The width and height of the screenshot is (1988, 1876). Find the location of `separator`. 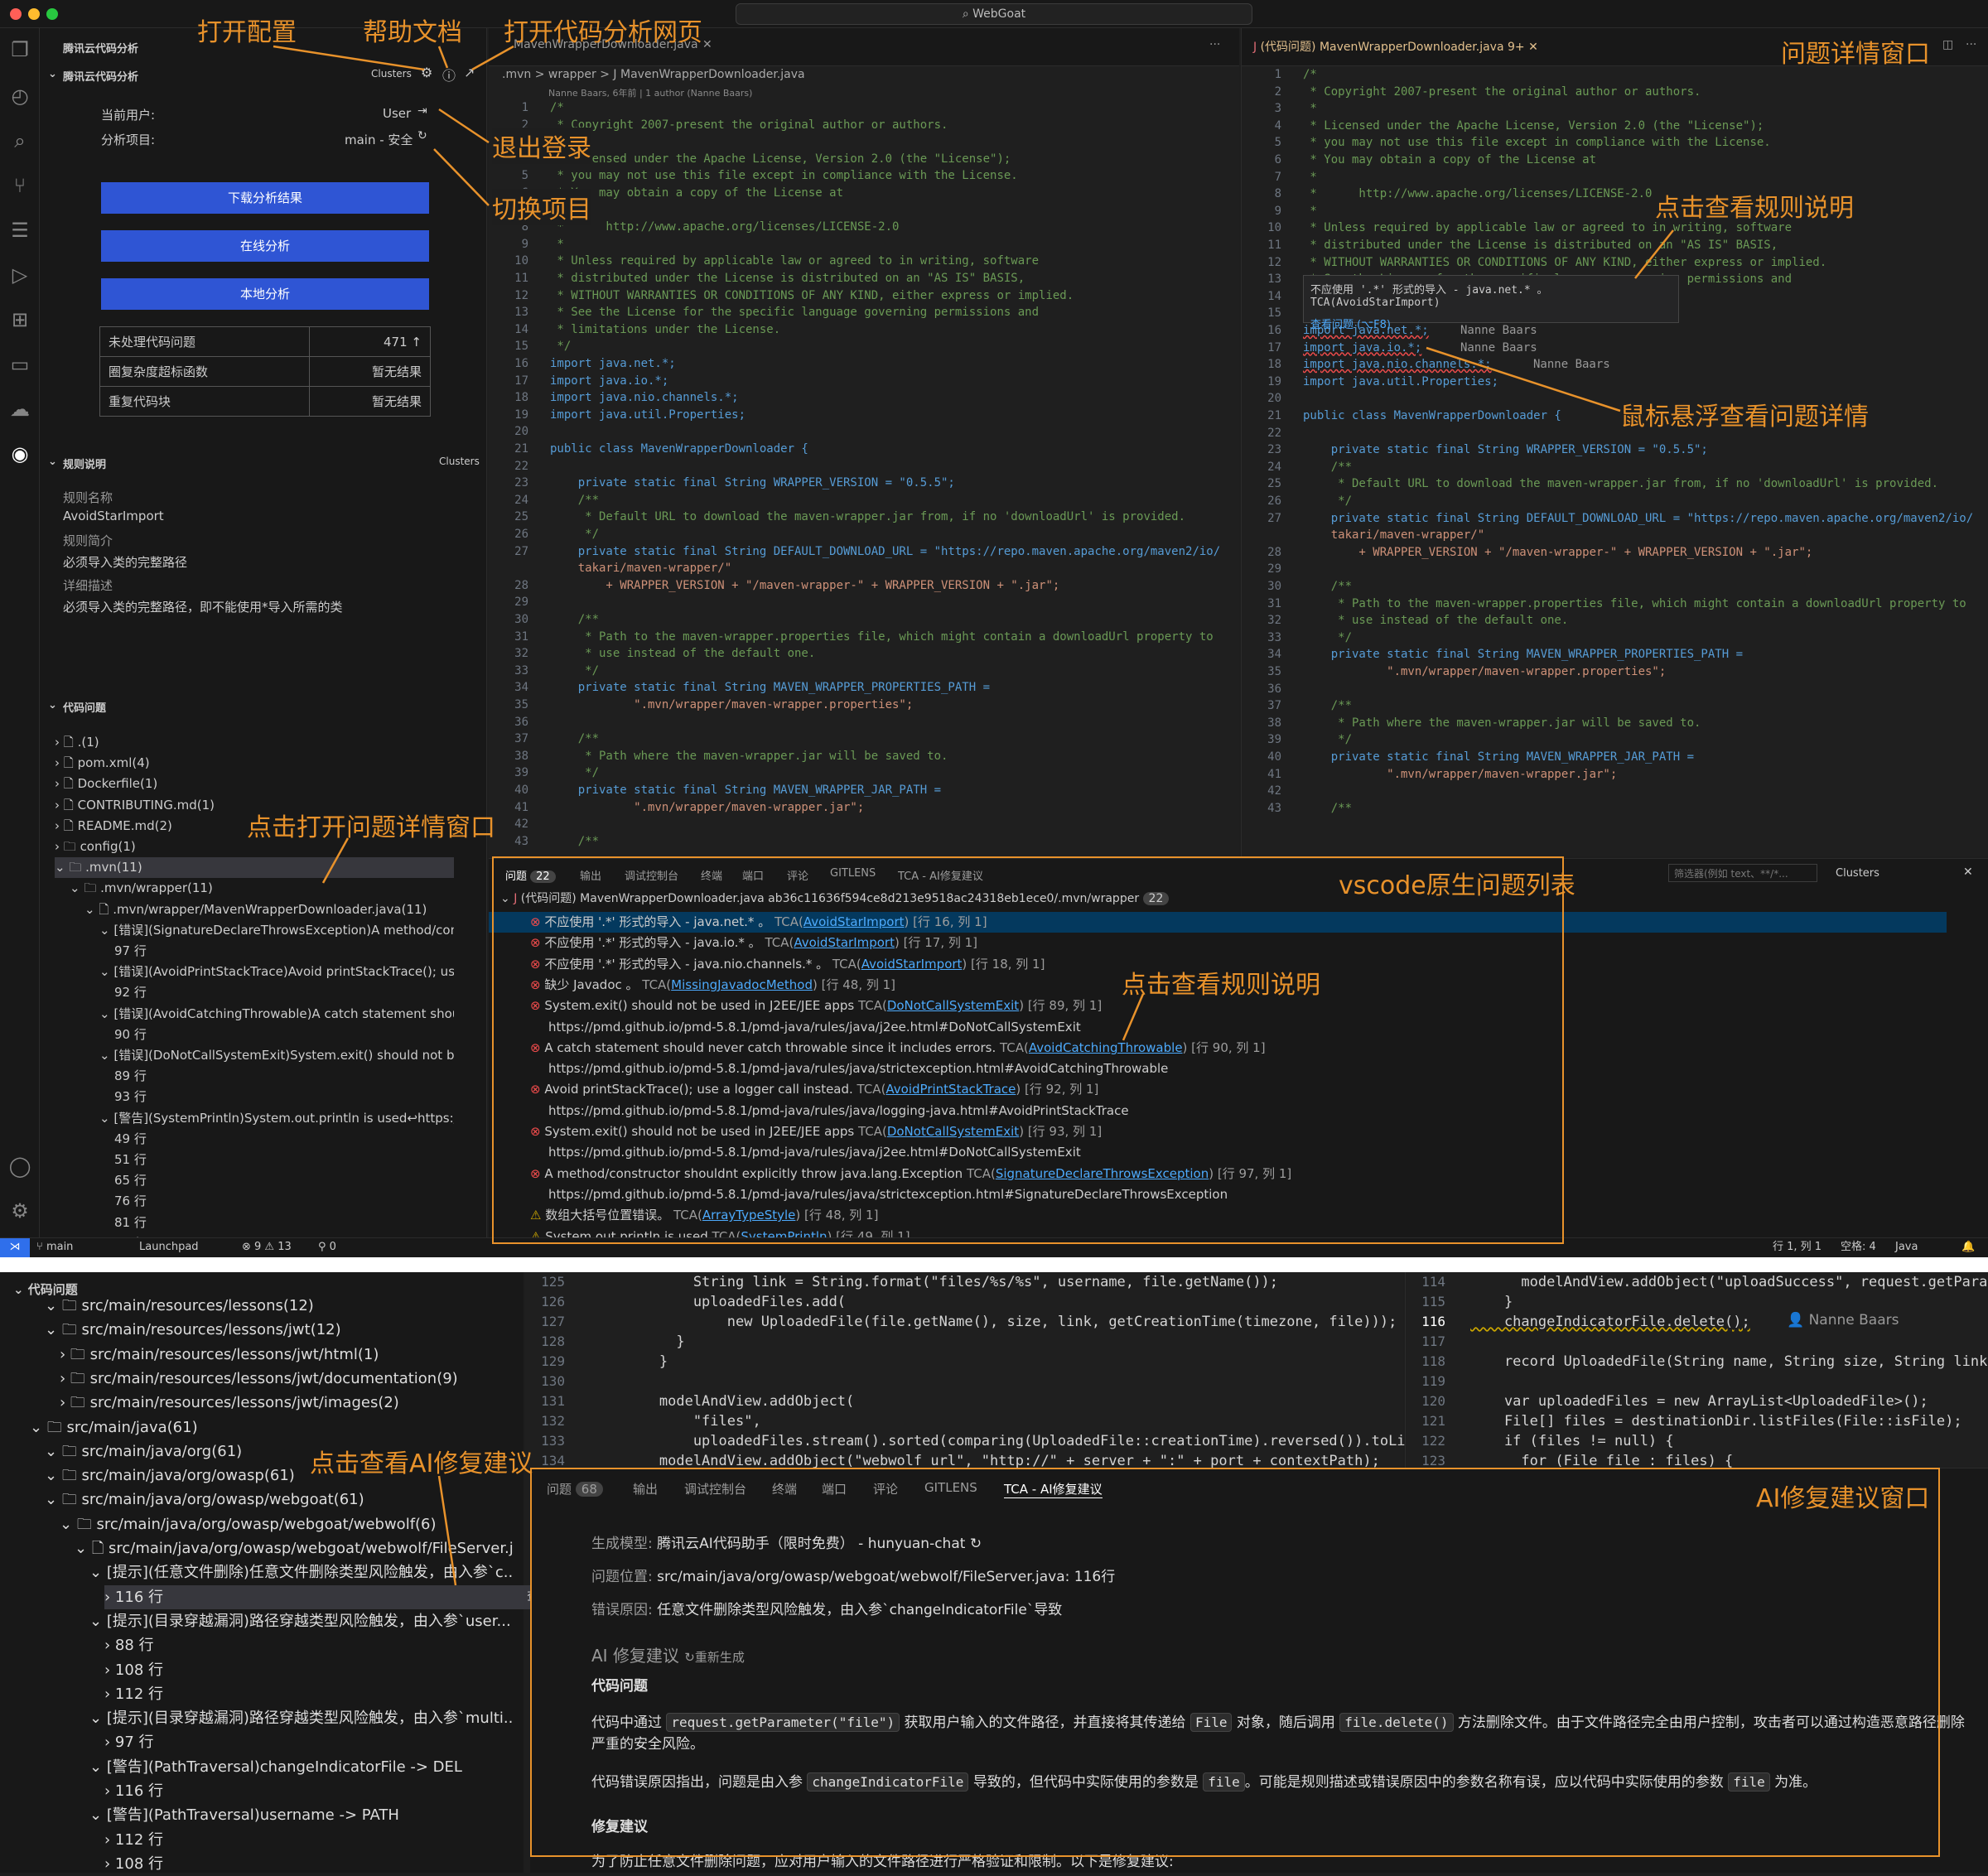

separator is located at coordinates (994, 1264).